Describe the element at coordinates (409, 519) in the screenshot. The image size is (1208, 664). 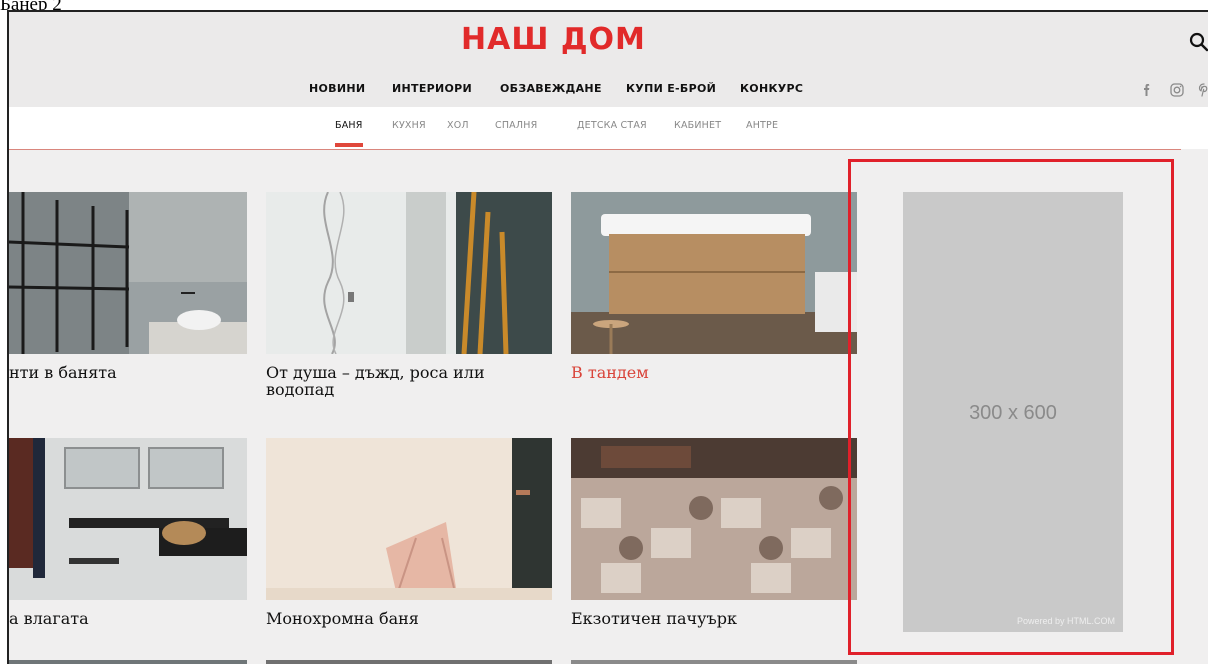
I see `article-image-pink-chair` at that location.